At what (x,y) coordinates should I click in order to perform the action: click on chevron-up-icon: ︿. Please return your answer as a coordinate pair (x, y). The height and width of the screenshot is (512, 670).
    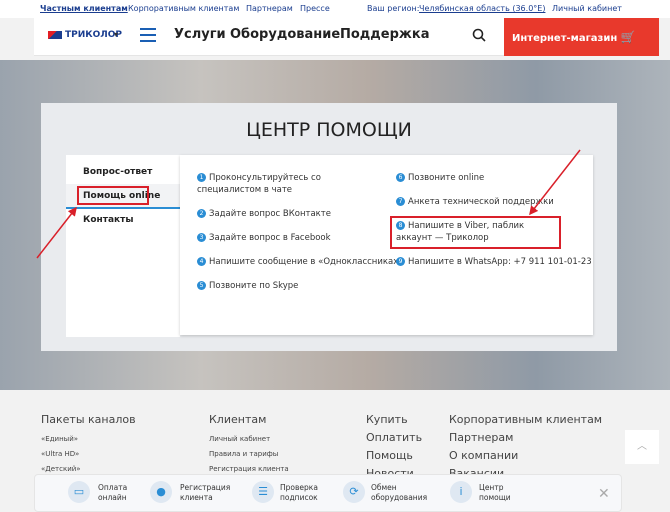
    Looking at the image, I should click on (642, 446).